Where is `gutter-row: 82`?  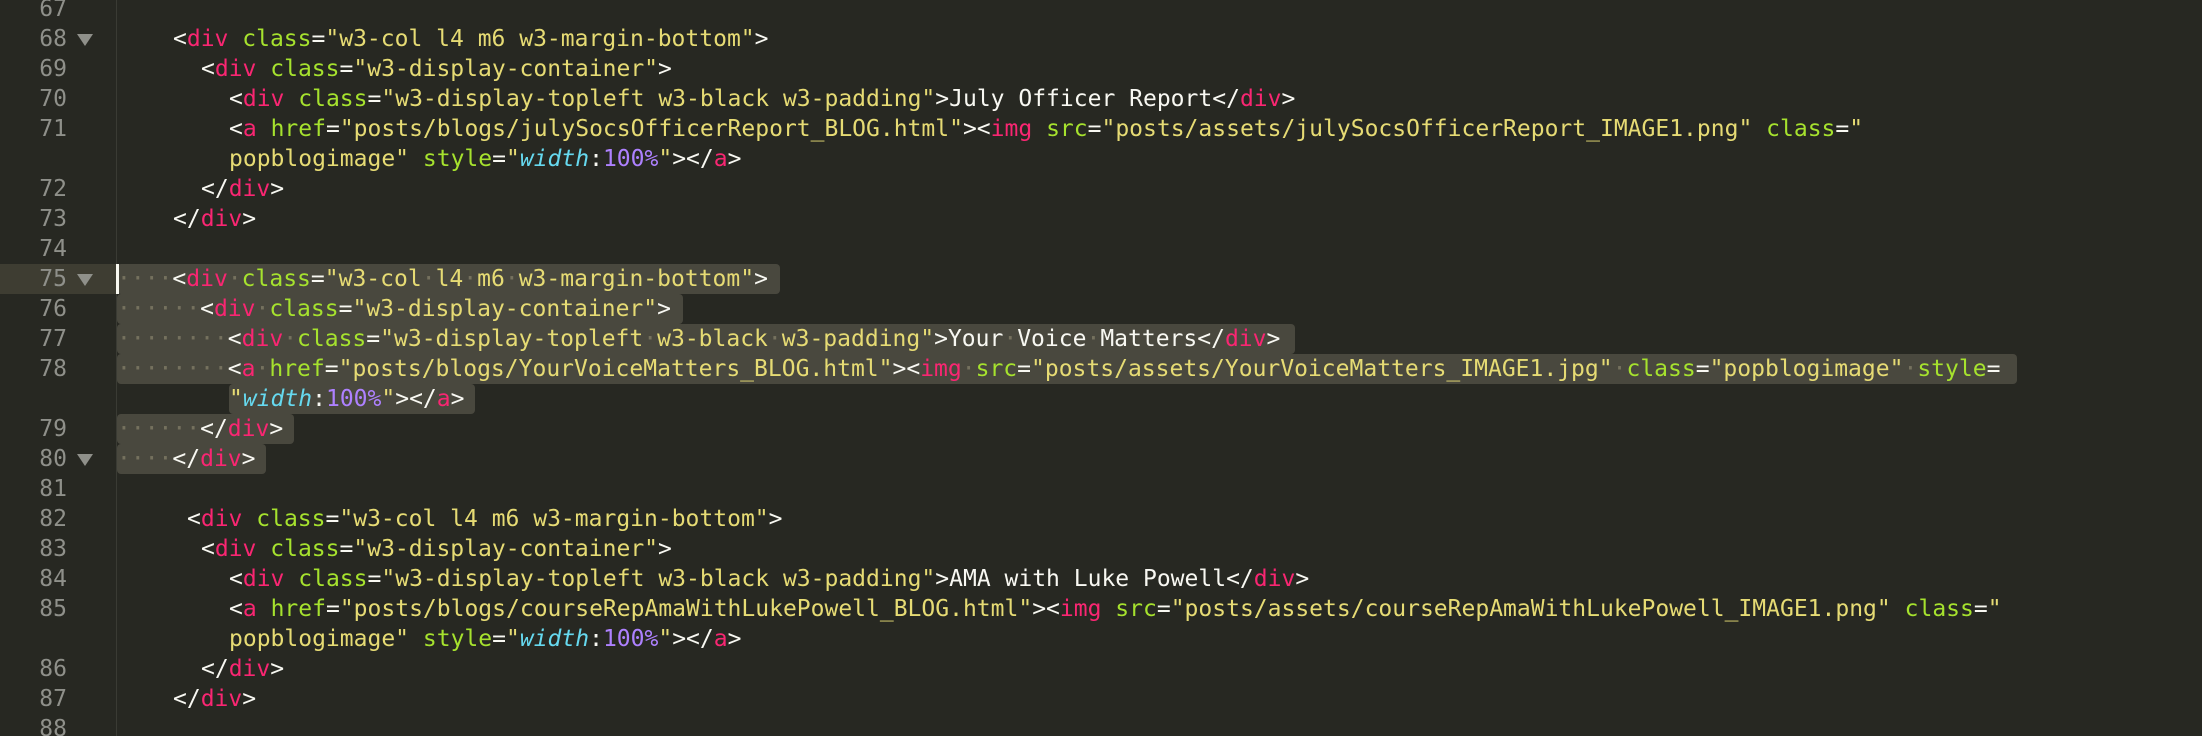 gutter-row: 82 is located at coordinates (58, 519).